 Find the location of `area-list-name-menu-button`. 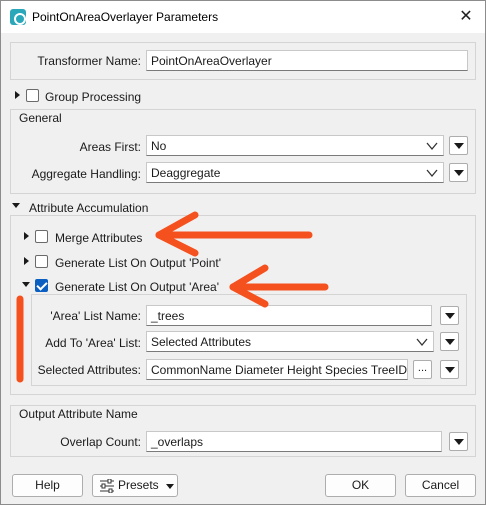

area-list-name-menu-button is located at coordinates (449, 315).